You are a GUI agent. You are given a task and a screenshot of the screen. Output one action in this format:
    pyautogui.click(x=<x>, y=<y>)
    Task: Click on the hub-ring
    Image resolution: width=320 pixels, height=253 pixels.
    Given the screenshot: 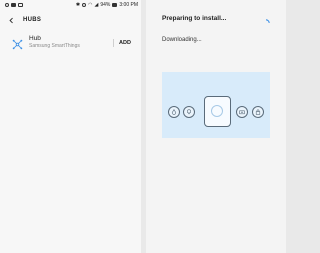 What is the action you would take?
    pyautogui.click(x=217, y=111)
    